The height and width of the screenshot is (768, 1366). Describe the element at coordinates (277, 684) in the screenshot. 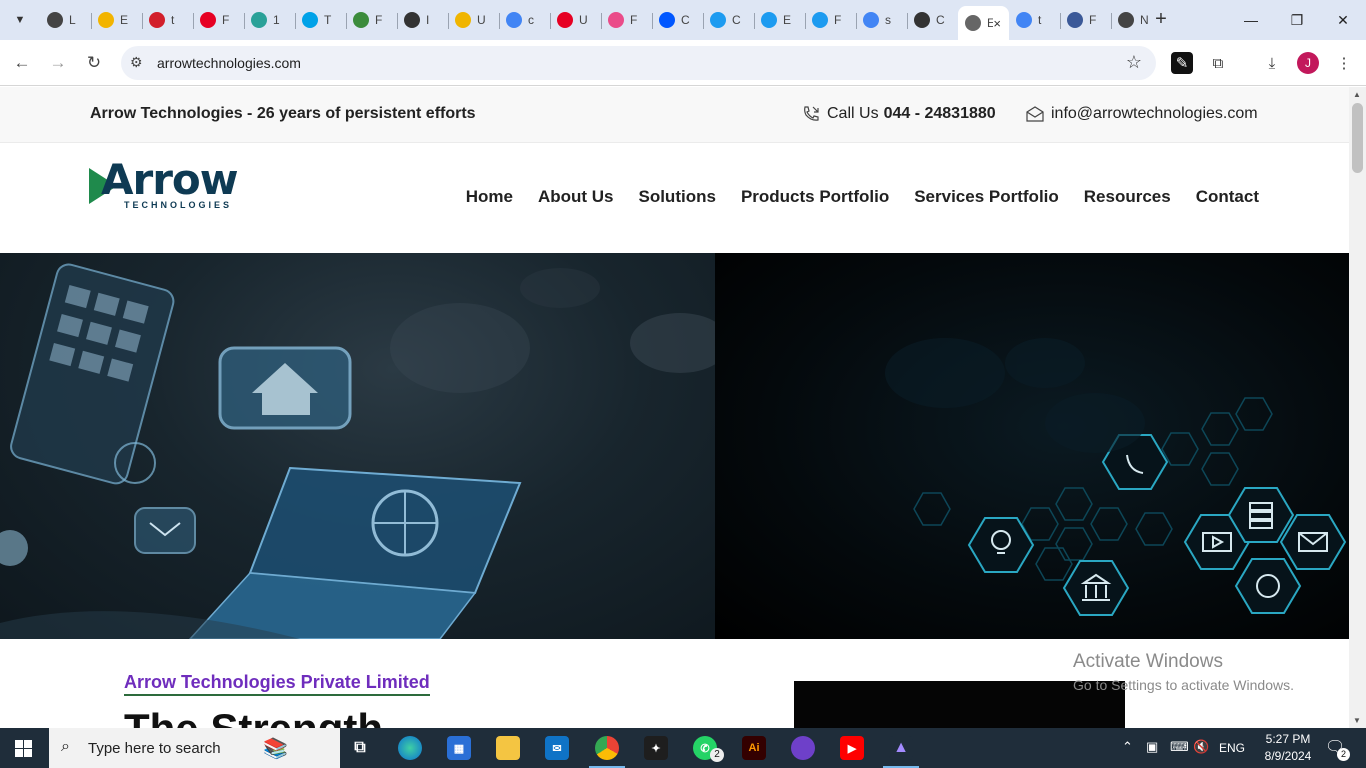

I see `company-name-link: Arrow Technologies Private Limited` at that location.